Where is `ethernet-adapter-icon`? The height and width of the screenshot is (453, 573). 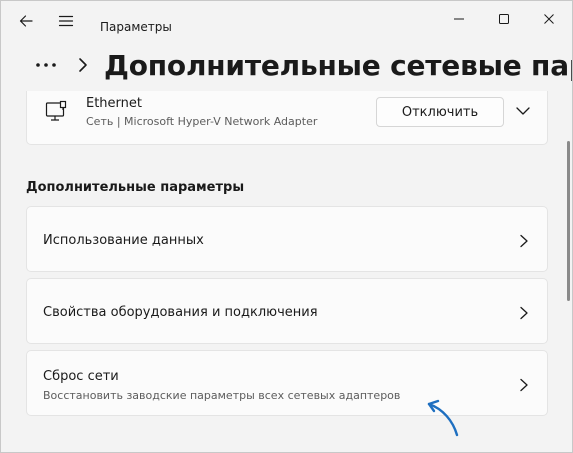 ethernet-adapter-icon is located at coordinates (56, 110).